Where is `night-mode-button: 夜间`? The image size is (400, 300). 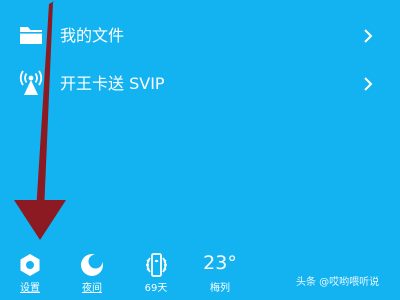
night-mode-button: 夜间 is located at coordinates (92, 273).